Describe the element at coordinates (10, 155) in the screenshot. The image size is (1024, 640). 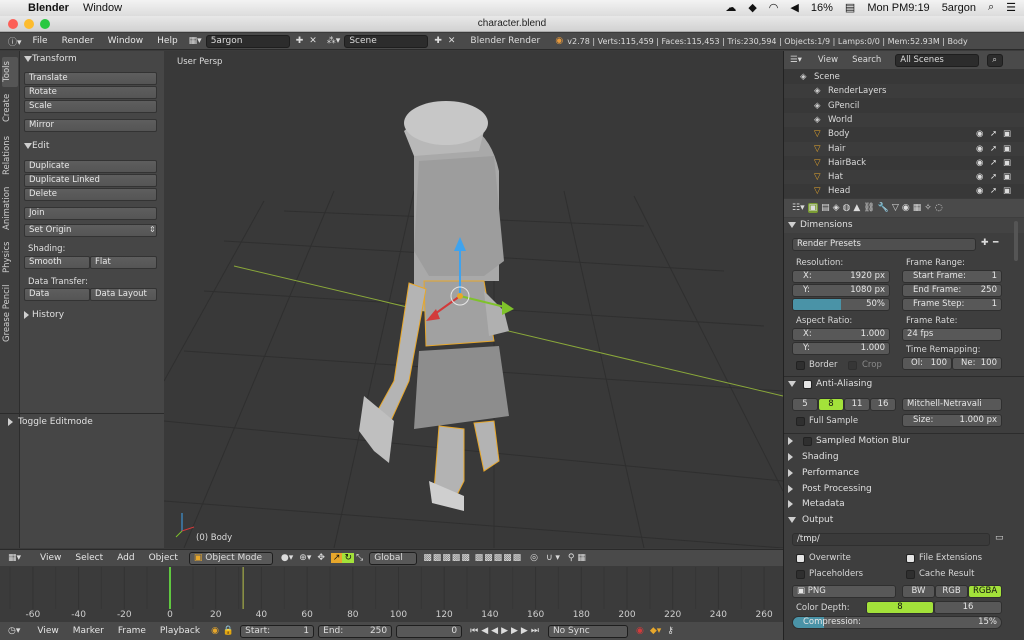
I see `tab-relations: Relations` at that location.